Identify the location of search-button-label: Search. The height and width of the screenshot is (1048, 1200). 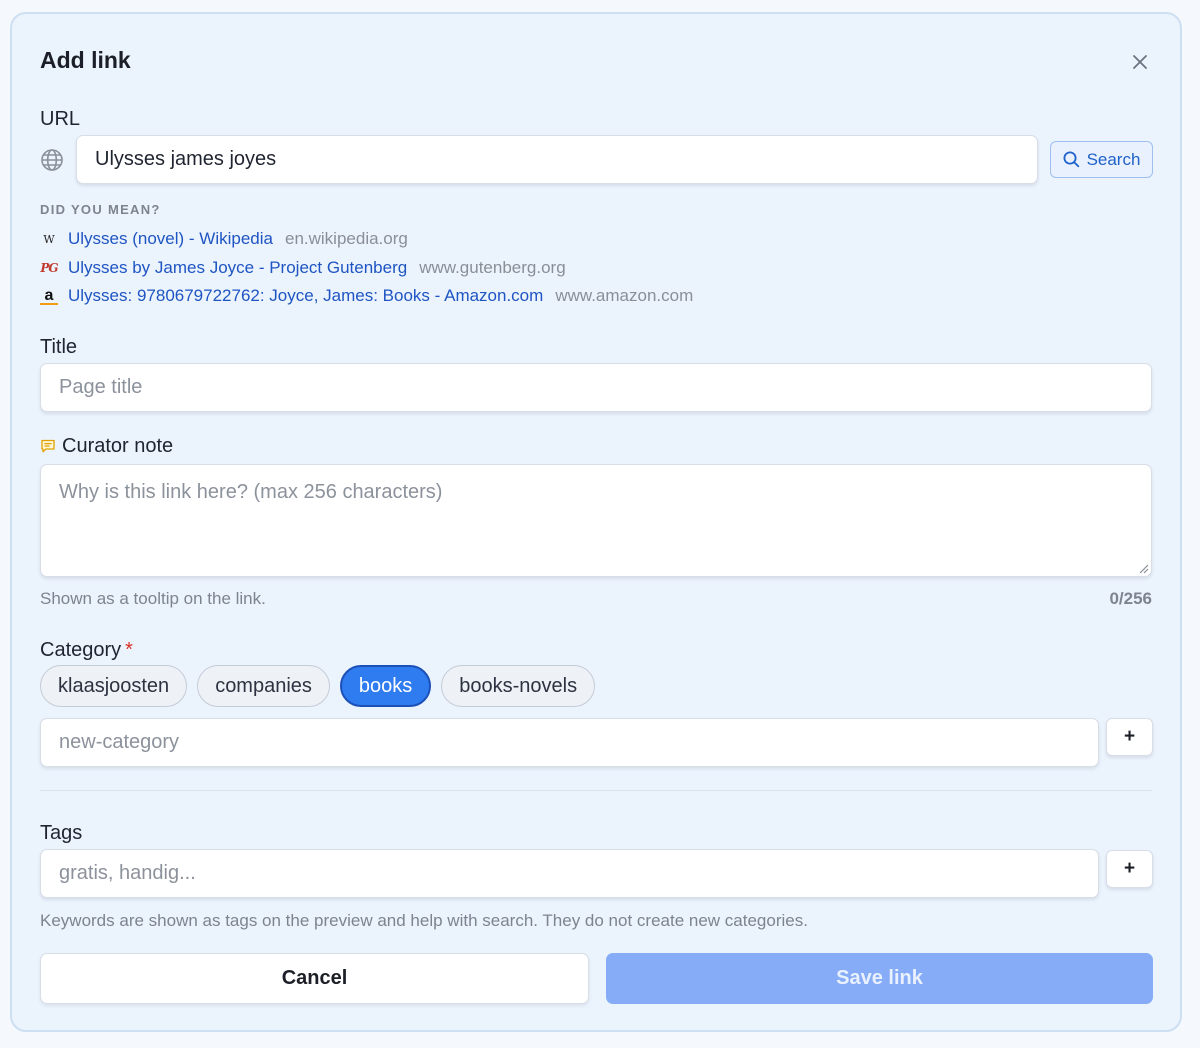
(1113, 159).